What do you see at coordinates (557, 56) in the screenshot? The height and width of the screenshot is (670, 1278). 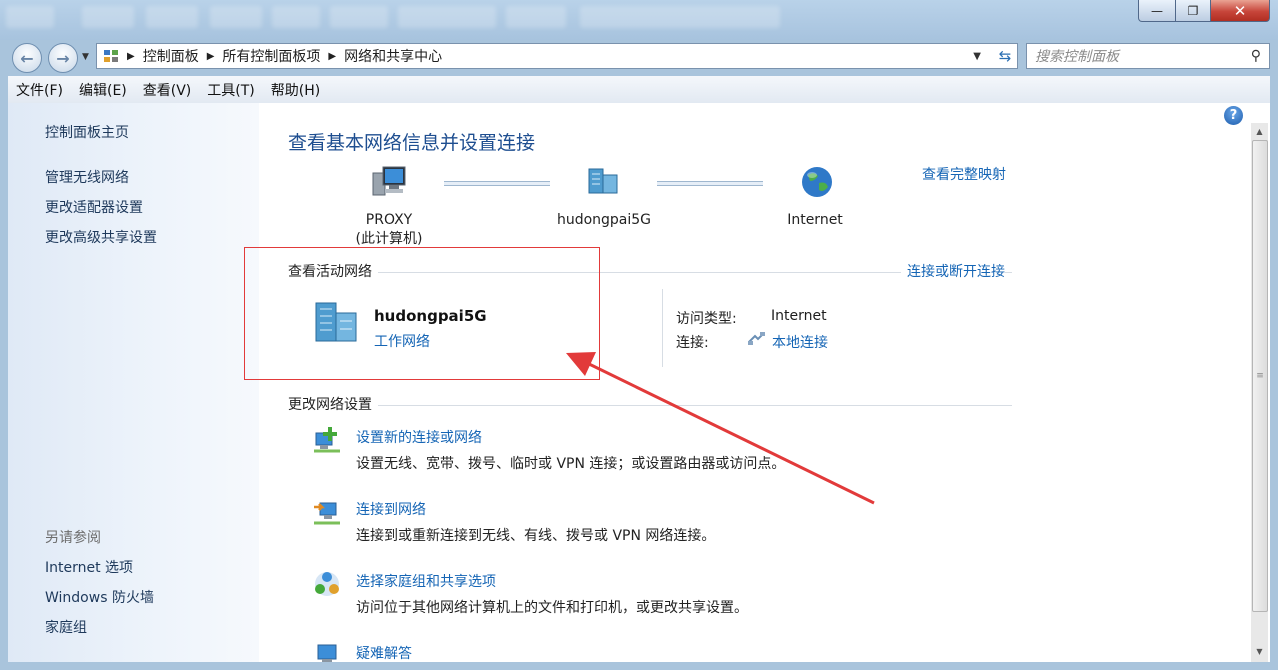 I see `address-bar: ▶ 控制面板 ▶ 所有控制面板项 ▶ 网络和共享中心 ▼` at bounding box center [557, 56].